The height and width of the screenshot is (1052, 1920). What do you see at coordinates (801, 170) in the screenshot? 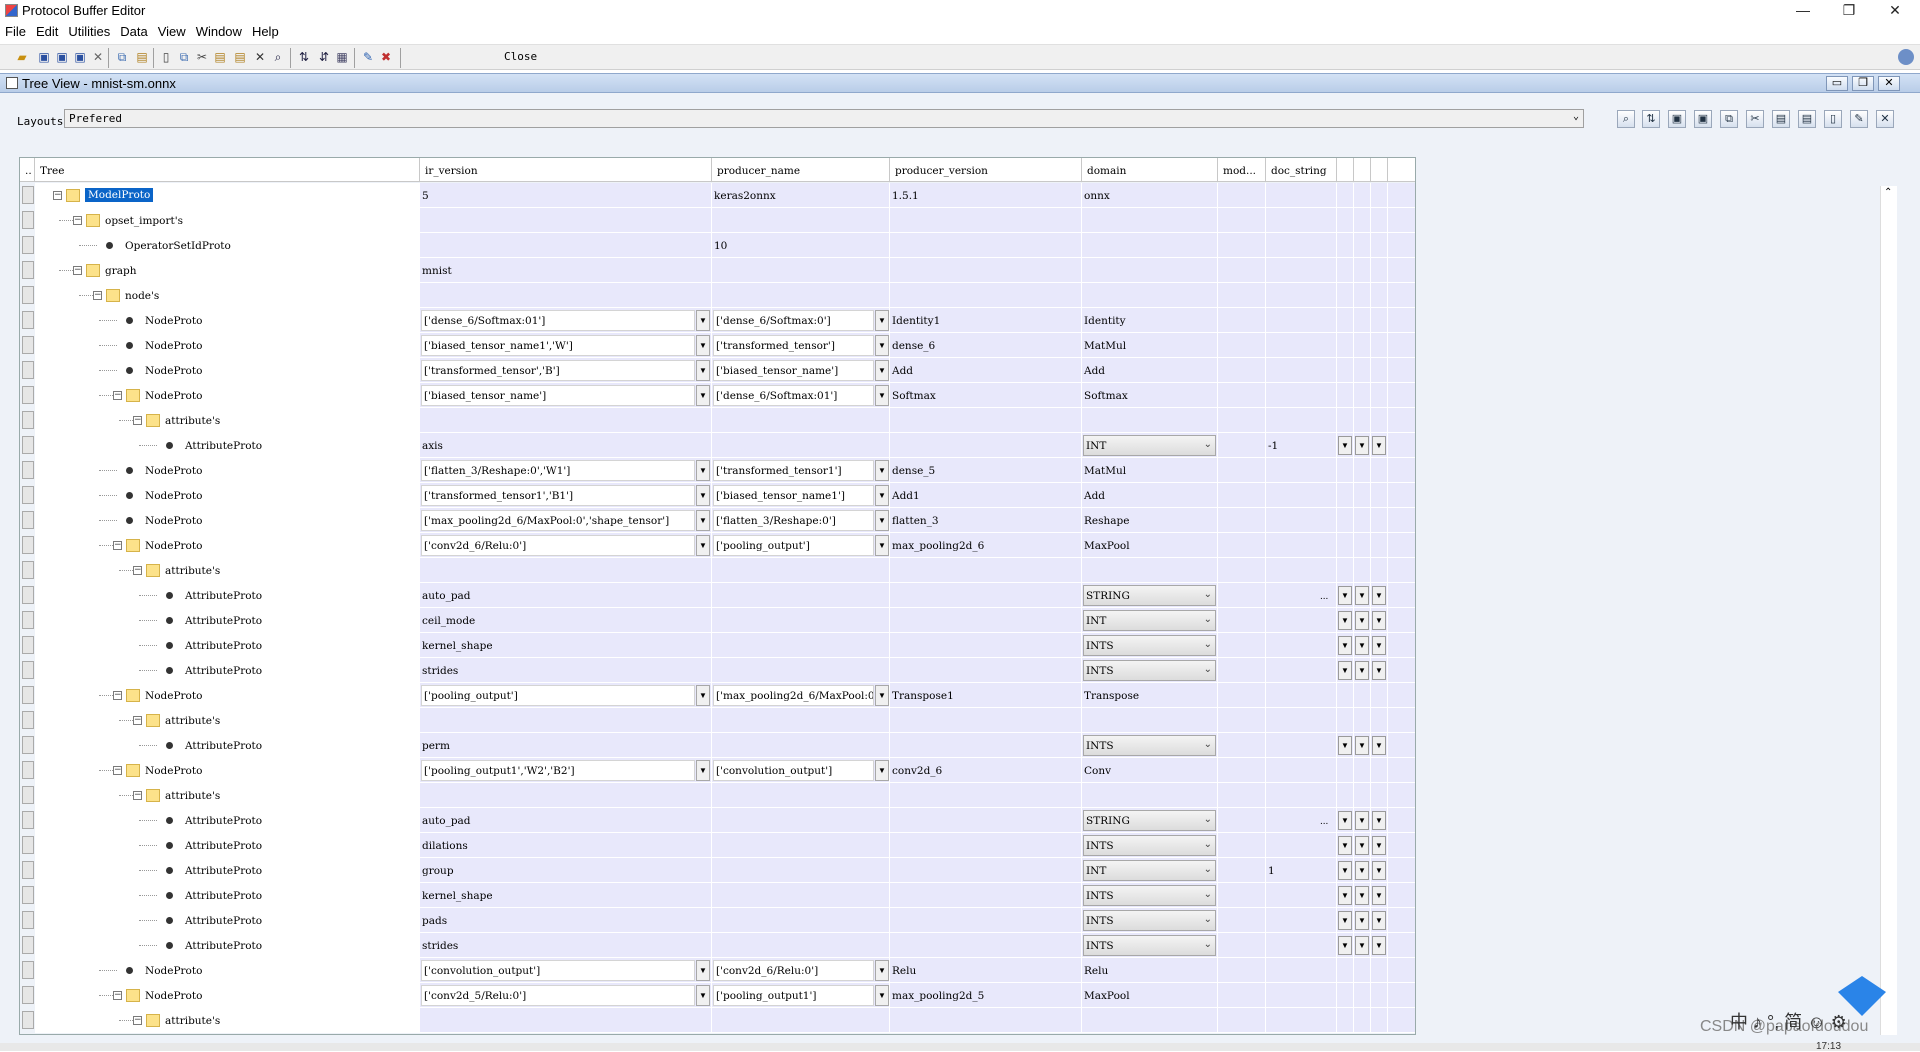
I see `column-header-producer-name: producer_name` at bounding box center [801, 170].